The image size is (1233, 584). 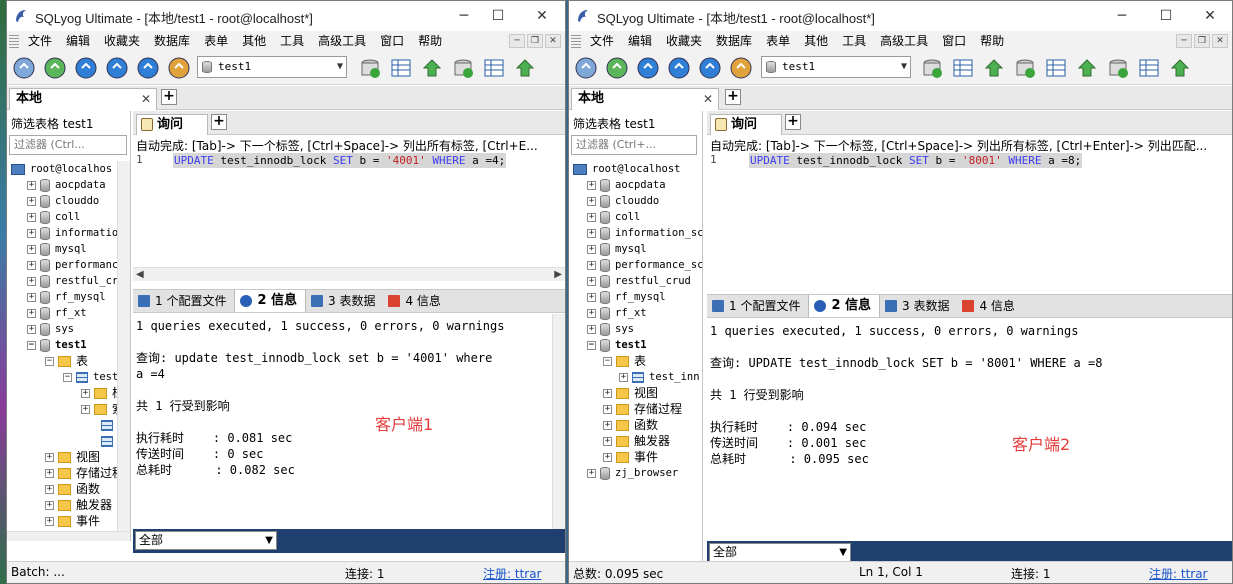 What do you see at coordinates (626, 169) in the screenshot?
I see `tree-node: root@localhost` at bounding box center [626, 169].